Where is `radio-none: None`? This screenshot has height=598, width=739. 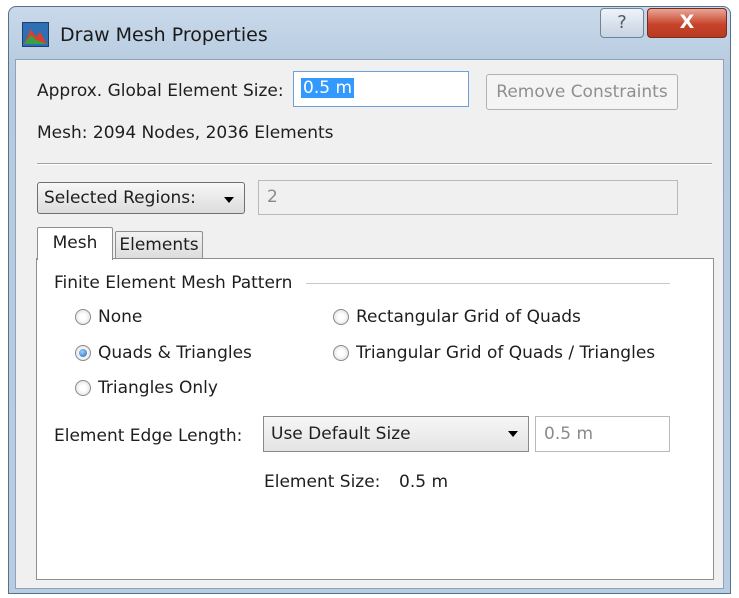 radio-none: None is located at coordinates (108, 317).